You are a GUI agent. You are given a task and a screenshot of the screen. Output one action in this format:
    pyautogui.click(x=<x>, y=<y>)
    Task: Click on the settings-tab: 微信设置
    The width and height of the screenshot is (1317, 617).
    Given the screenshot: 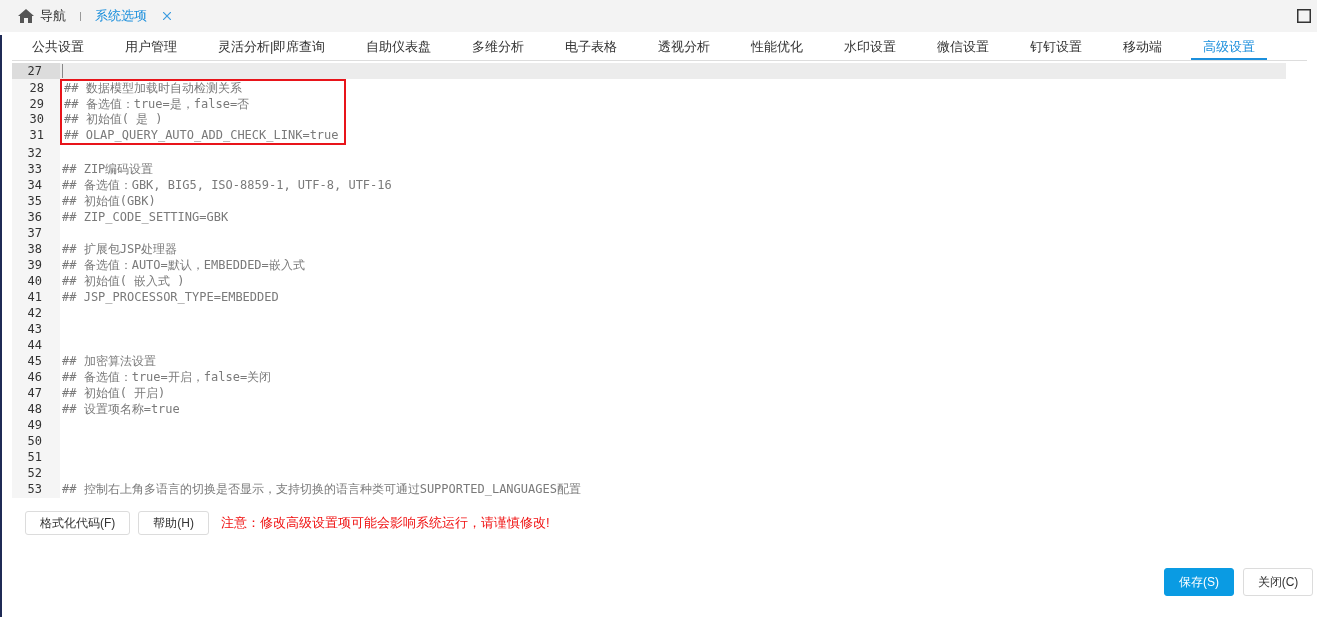 What is the action you would take?
    pyautogui.click(x=963, y=47)
    